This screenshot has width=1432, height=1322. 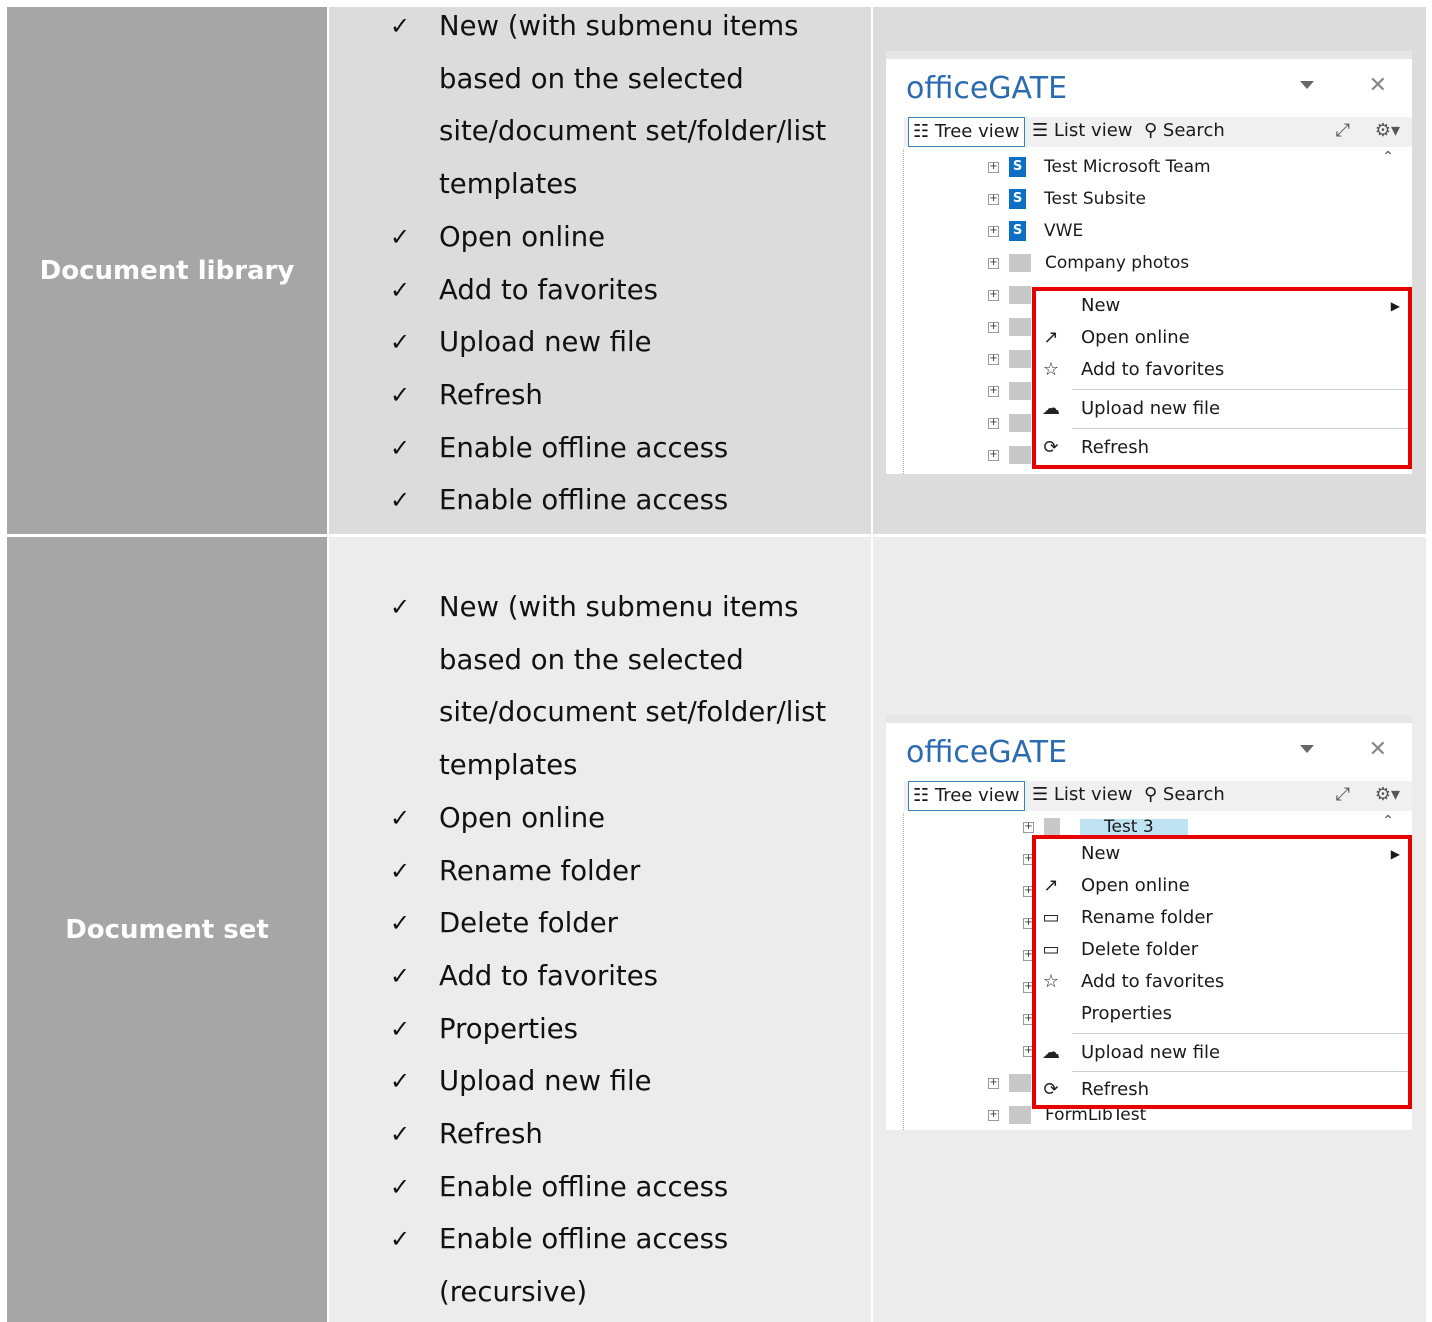 What do you see at coordinates (903, 971) in the screenshot?
I see `tree-guide-line` at bounding box center [903, 971].